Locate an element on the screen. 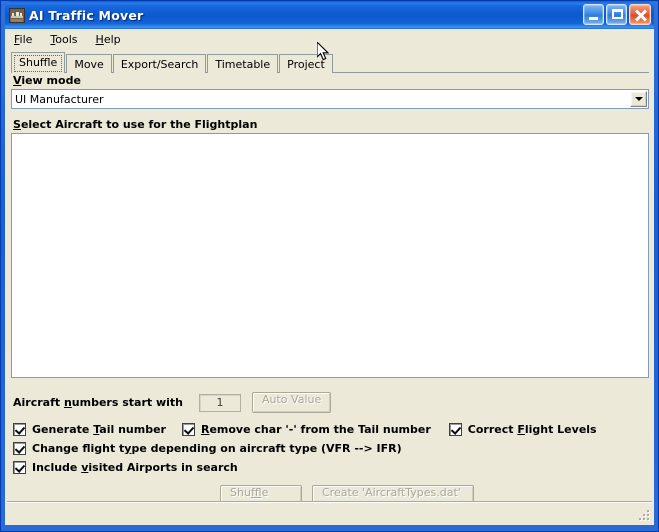  tab-project-label: Project is located at coordinates (306, 64).